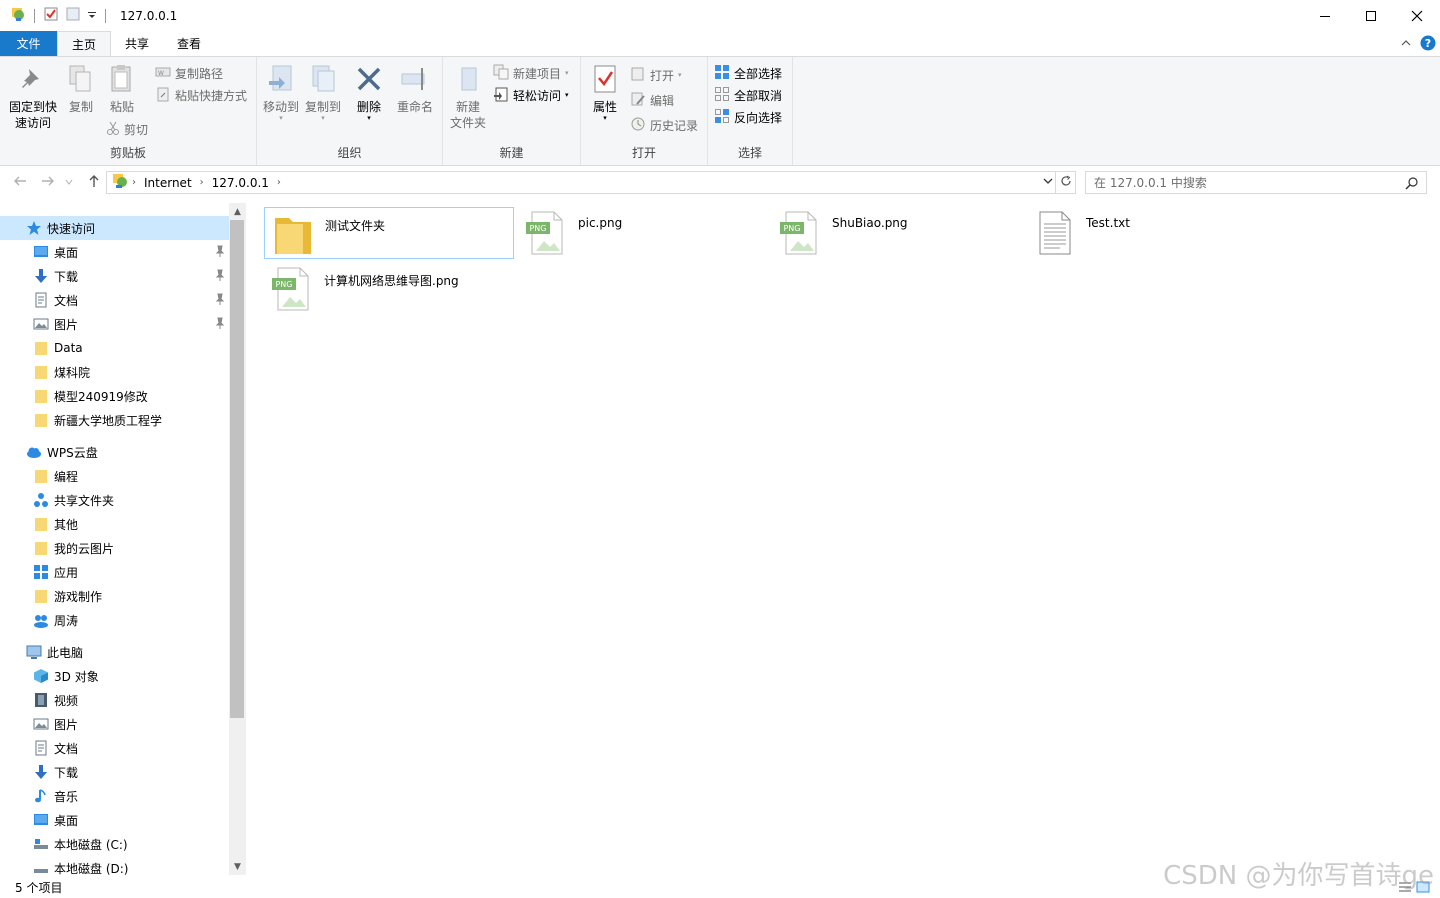  I want to click on png-file-icon: PNG, so click(292, 289).